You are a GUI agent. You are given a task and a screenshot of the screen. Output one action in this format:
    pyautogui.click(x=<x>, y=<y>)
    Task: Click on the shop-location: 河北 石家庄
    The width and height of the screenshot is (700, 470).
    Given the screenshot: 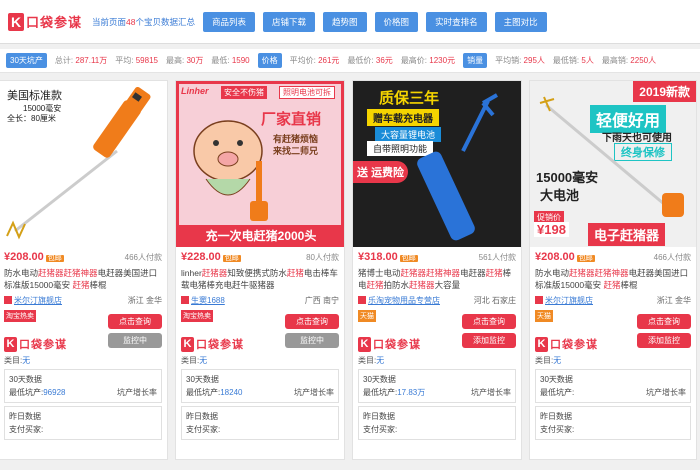 What is the action you would take?
    pyautogui.click(x=494, y=300)
    